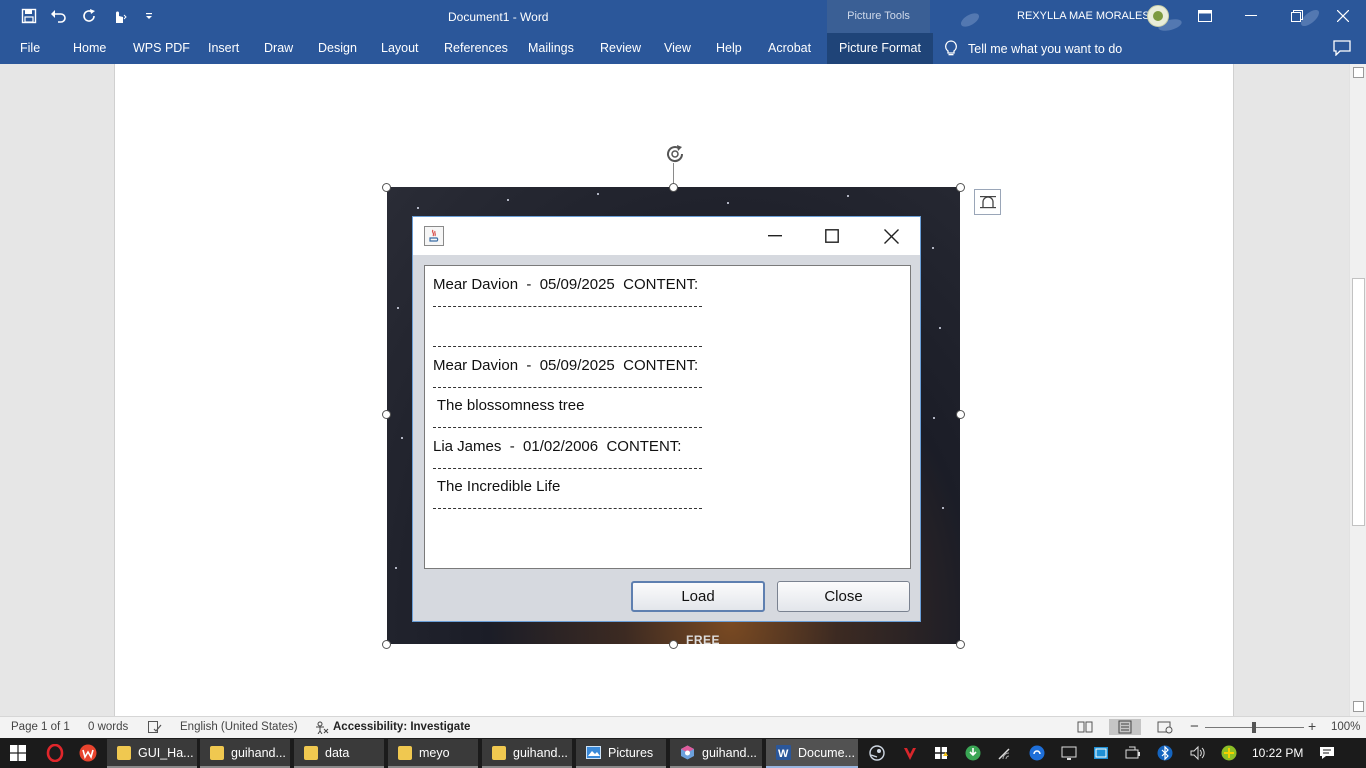  Describe the element at coordinates (161, 48) in the screenshot. I see `tab-wps-pdf: WPS PDF` at that location.